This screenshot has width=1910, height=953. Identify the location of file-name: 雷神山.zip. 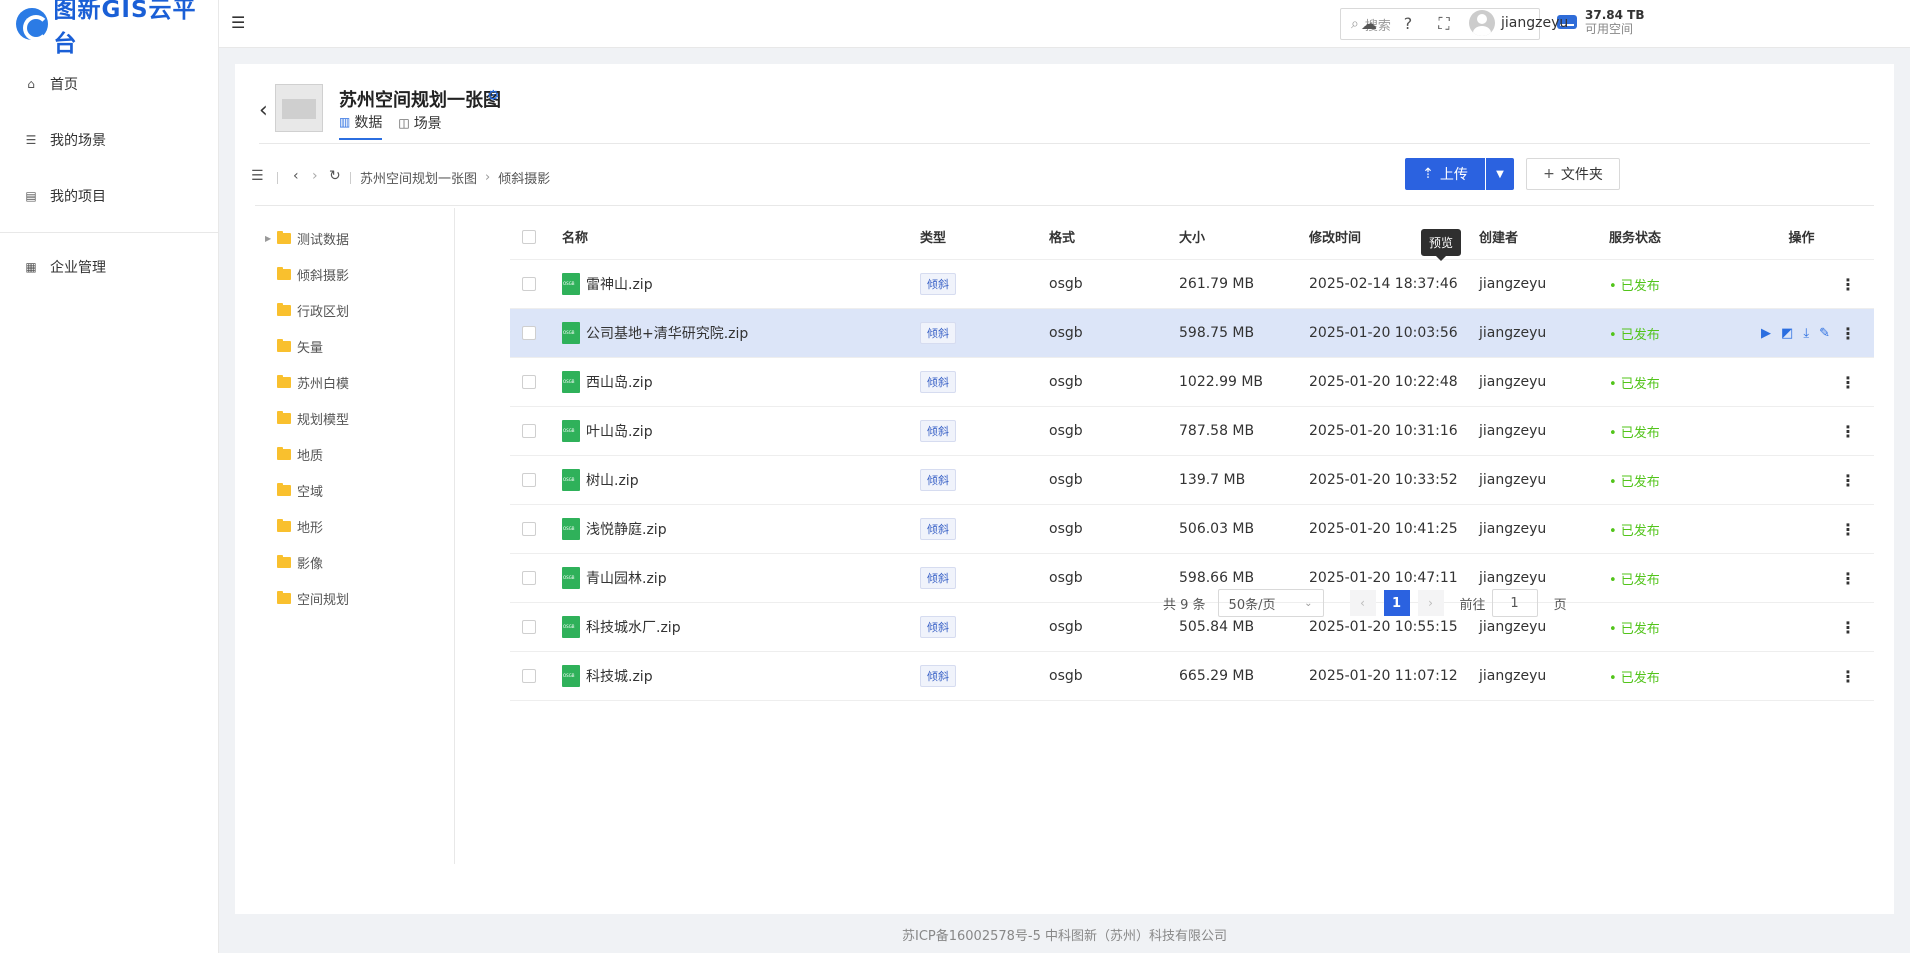
(619, 284).